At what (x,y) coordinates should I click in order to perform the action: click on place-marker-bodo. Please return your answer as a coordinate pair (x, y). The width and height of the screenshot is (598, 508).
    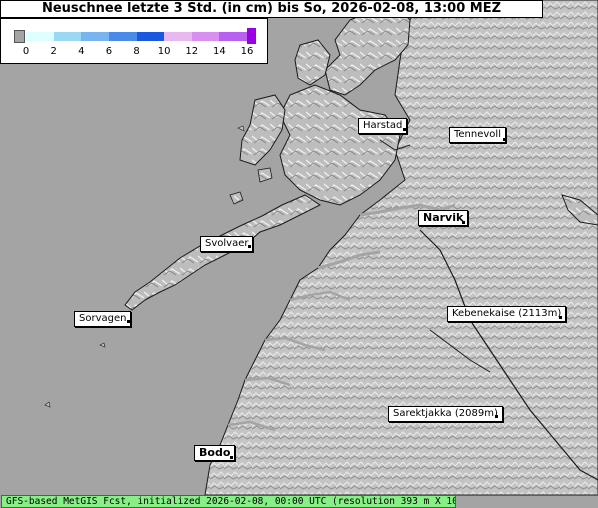
    Looking at the image, I should click on (231, 457).